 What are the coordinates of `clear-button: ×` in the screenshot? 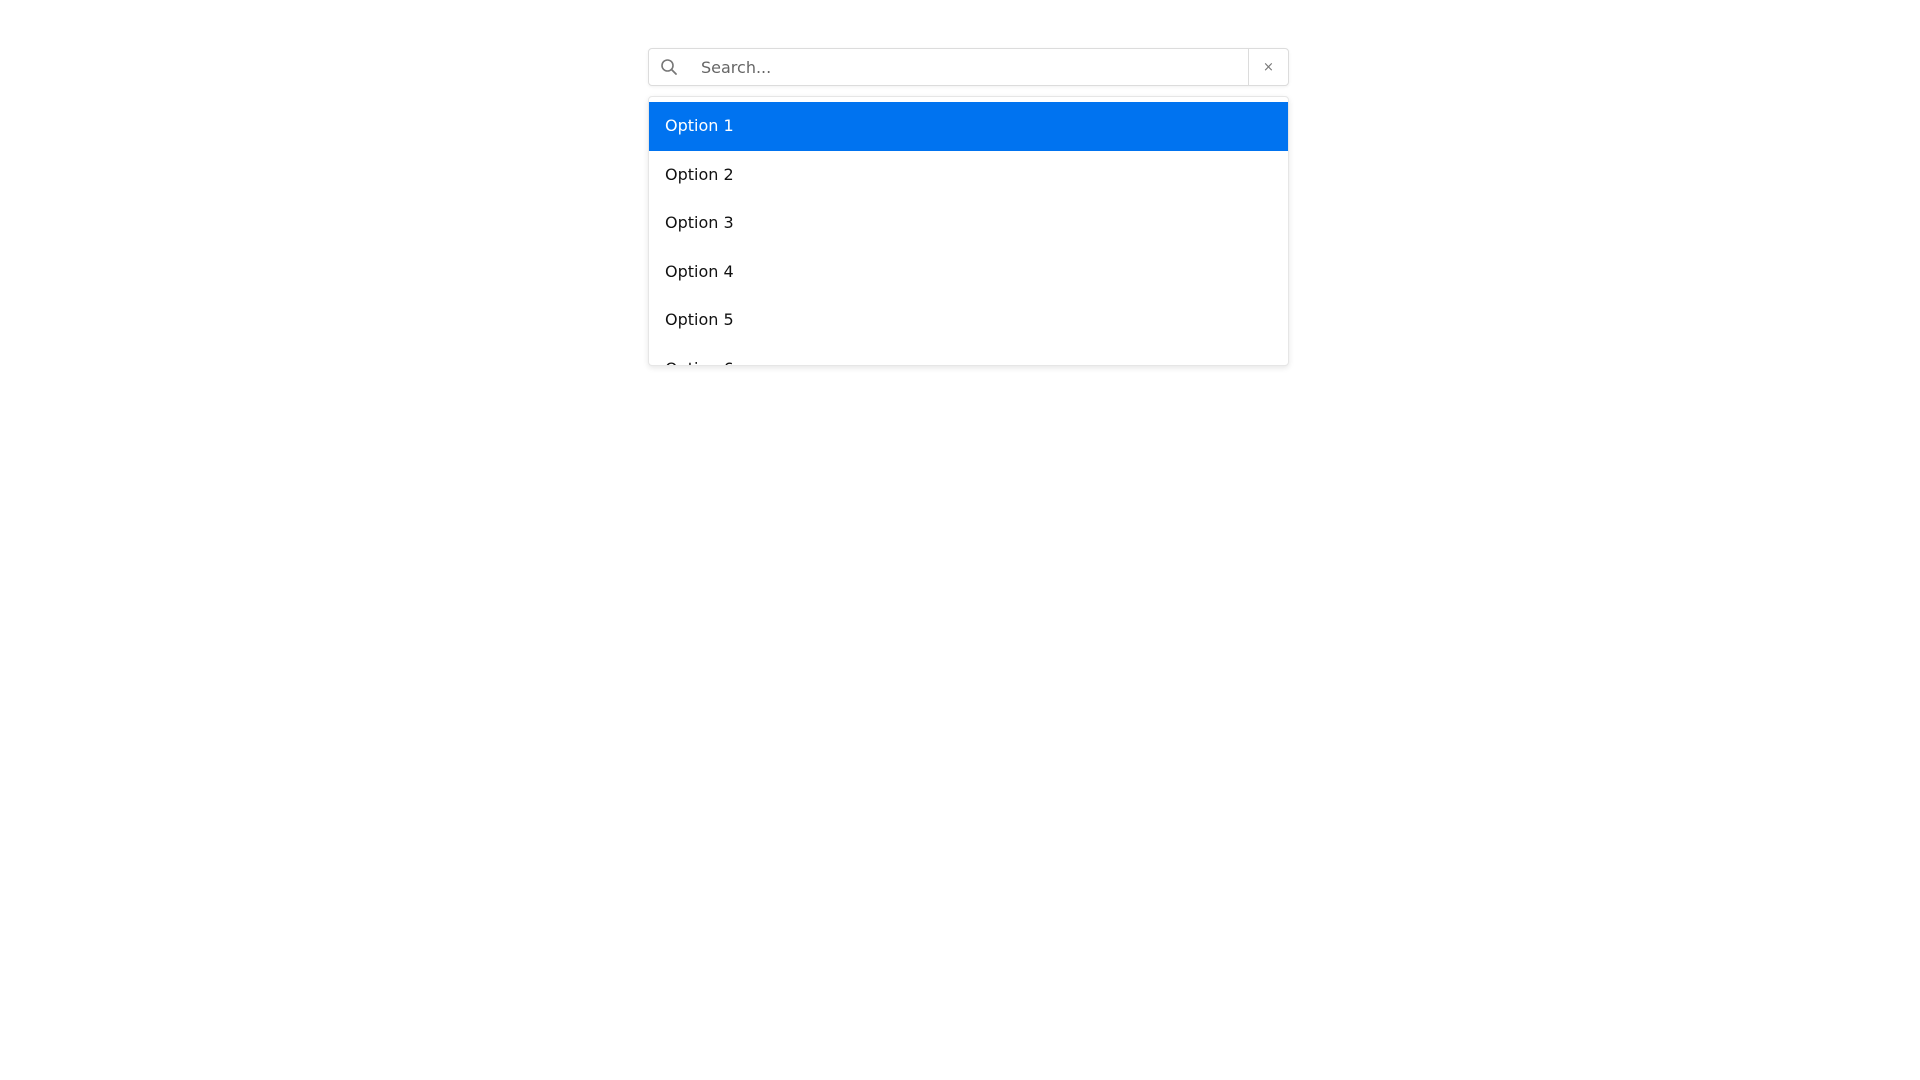 It's located at (1268, 67).